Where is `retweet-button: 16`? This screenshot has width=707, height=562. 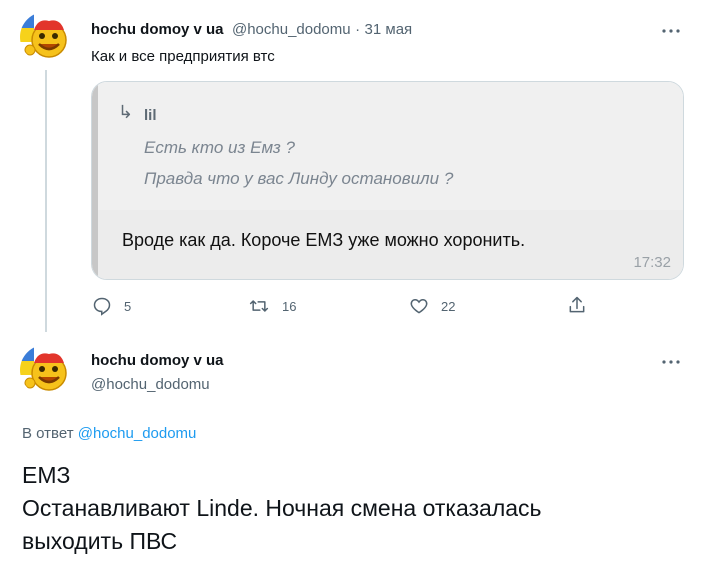
retweet-button: 16 is located at coordinates (272, 306).